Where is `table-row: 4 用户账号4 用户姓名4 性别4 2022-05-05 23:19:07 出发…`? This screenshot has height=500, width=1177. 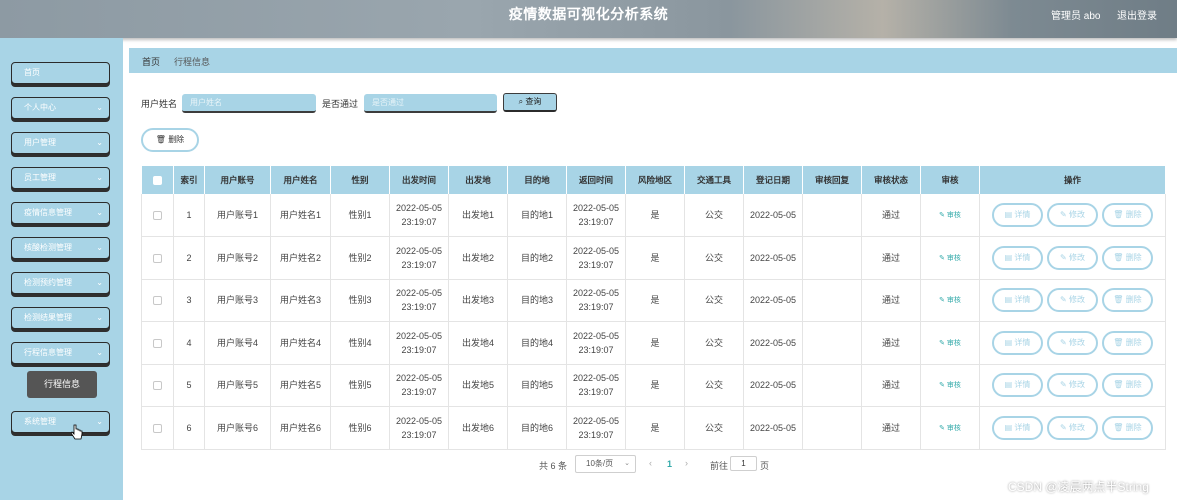
table-row: 4 用户账号4 用户姓名4 性别4 2022-05-05 23:19:07 出发… is located at coordinates (653, 343).